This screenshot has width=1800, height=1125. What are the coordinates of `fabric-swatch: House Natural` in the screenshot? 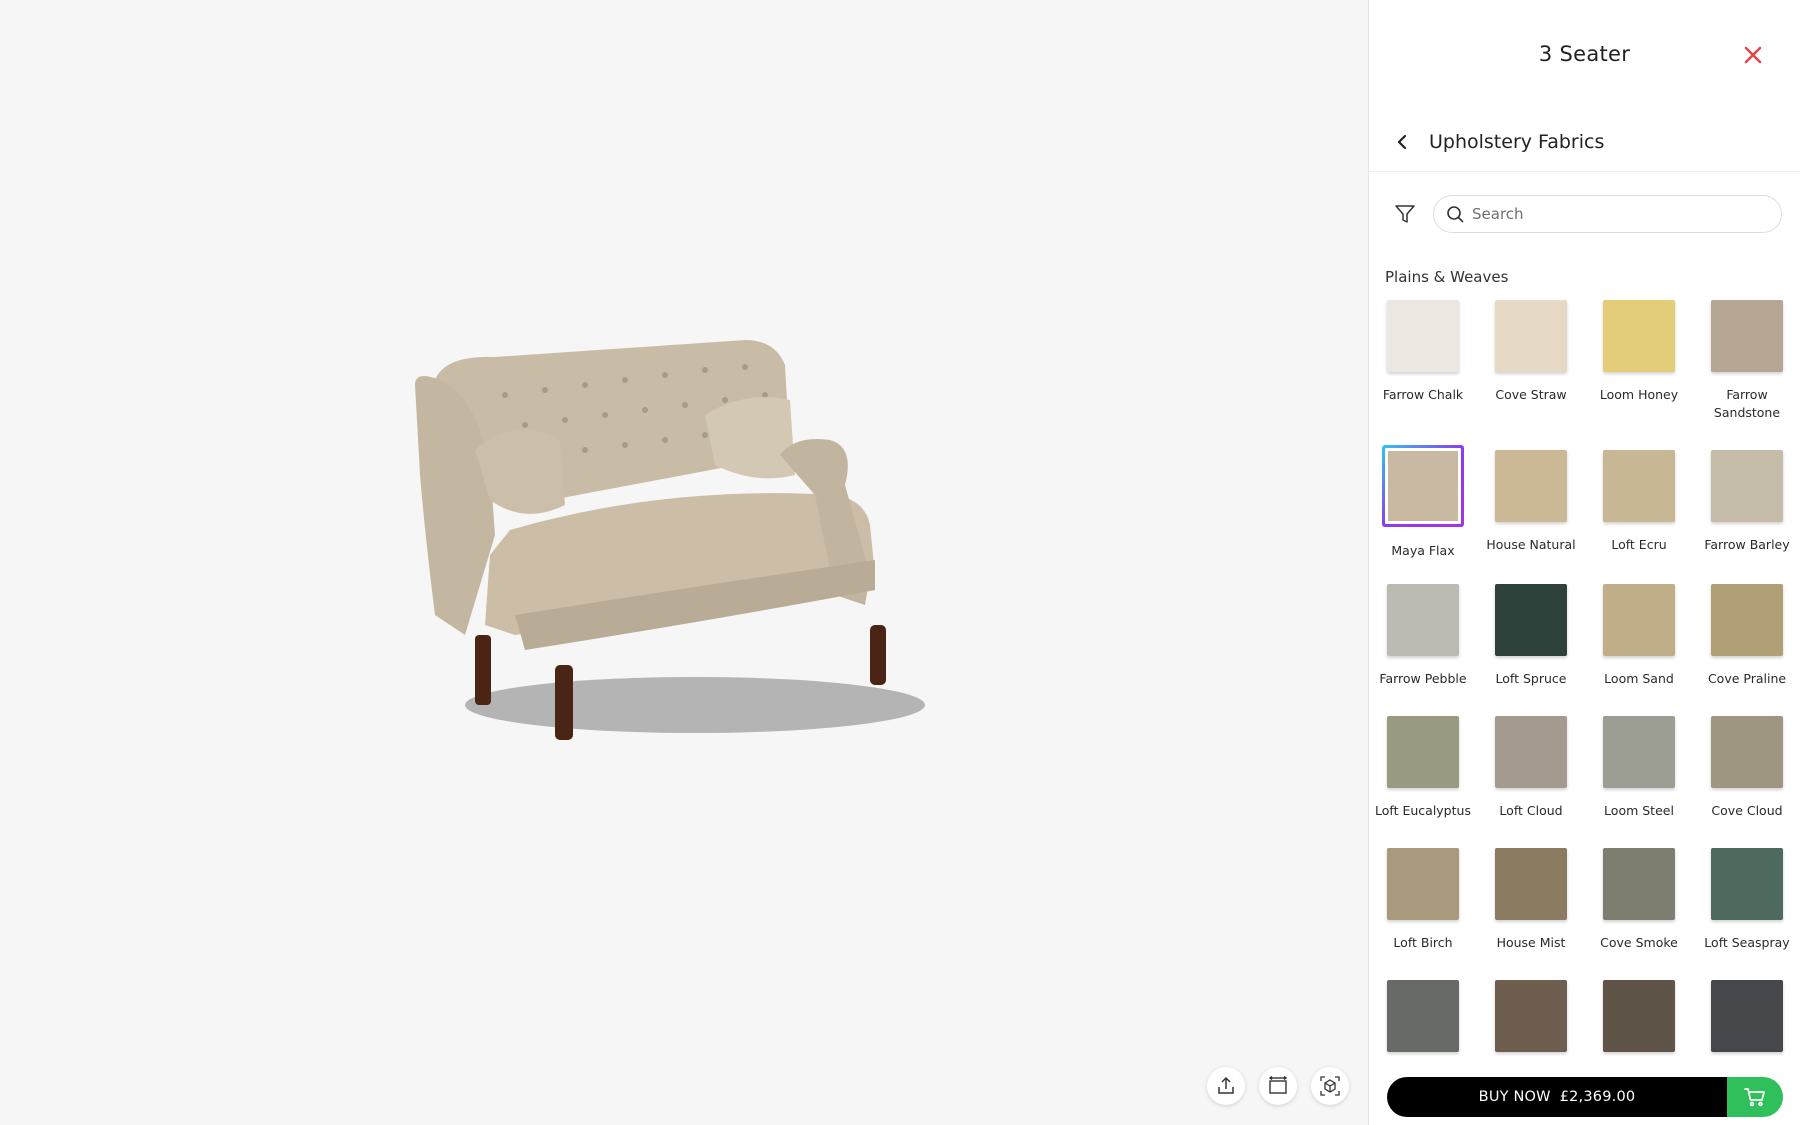 It's located at (1531, 502).